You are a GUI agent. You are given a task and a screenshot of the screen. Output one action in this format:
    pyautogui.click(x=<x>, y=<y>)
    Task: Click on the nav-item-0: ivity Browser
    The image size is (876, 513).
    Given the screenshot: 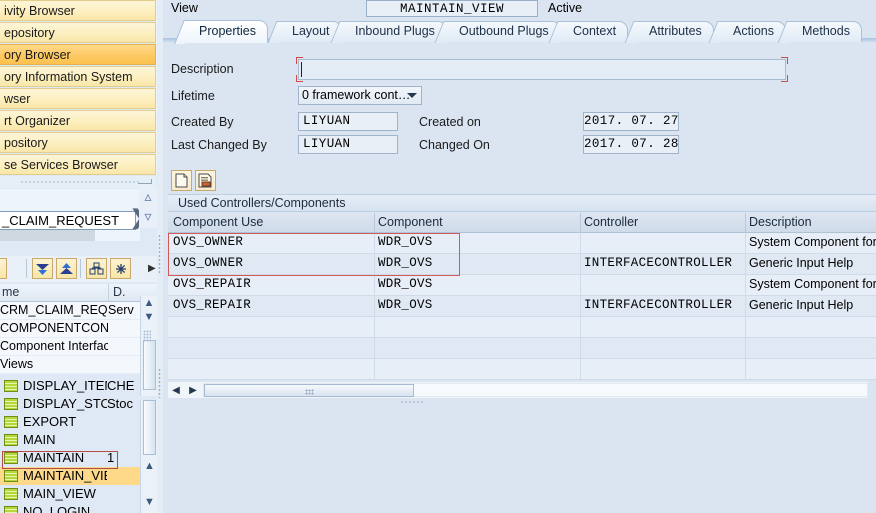 What is the action you would take?
    pyautogui.click(x=78, y=10)
    